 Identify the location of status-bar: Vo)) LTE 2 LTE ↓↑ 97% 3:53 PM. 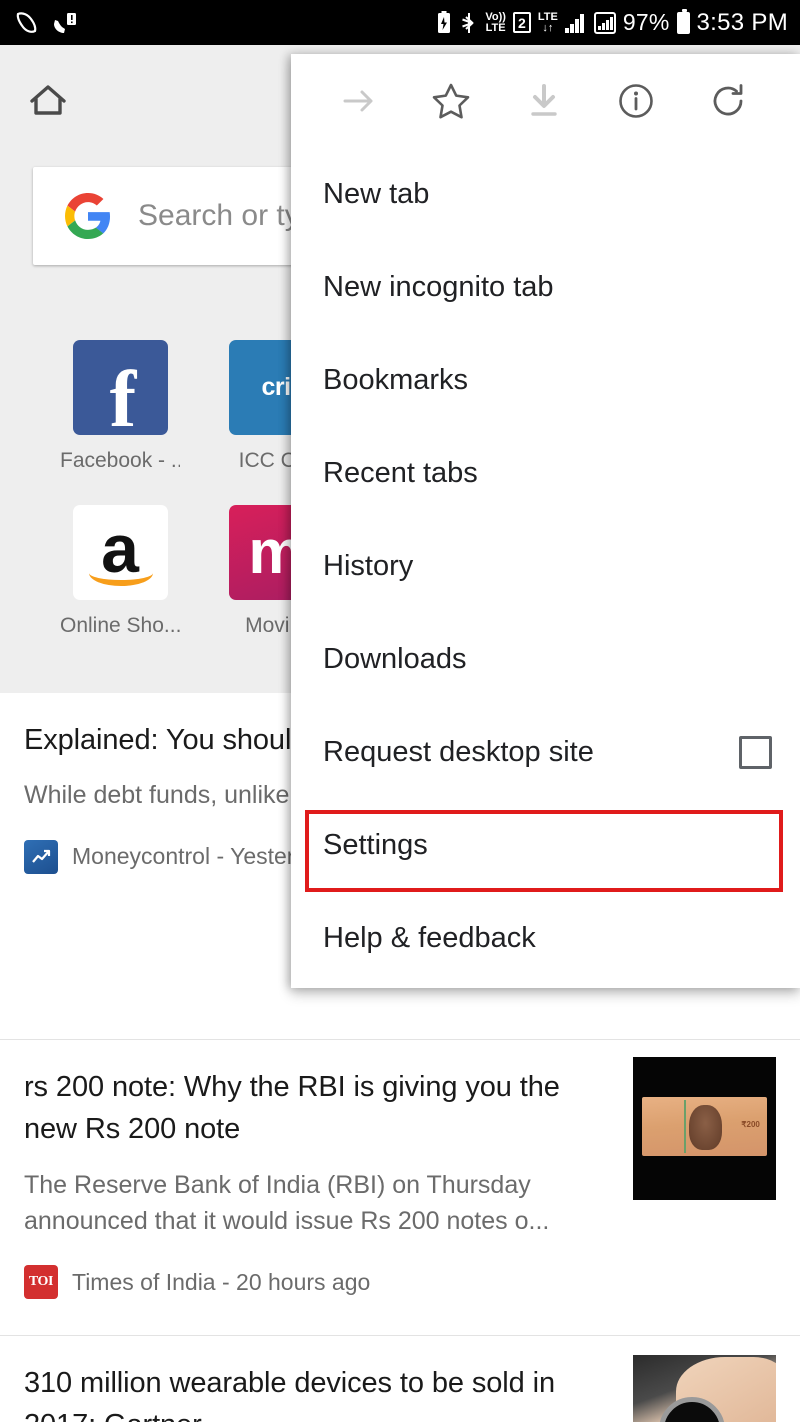
(400, 22).